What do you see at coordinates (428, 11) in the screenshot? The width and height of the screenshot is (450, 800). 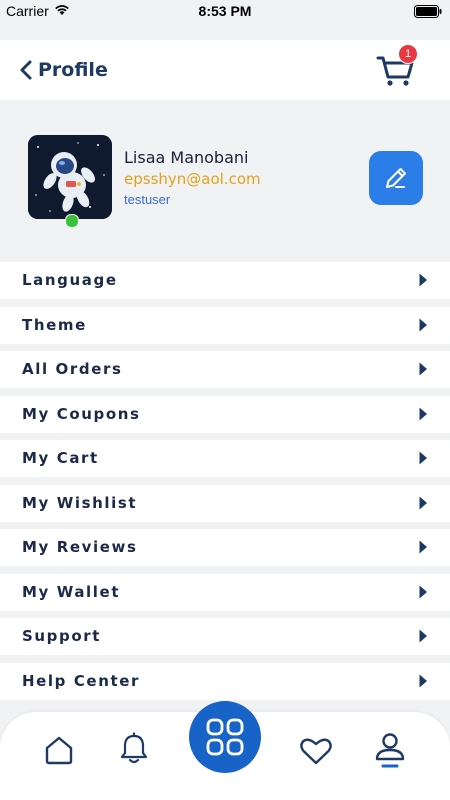 I see `battery-icon` at bounding box center [428, 11].